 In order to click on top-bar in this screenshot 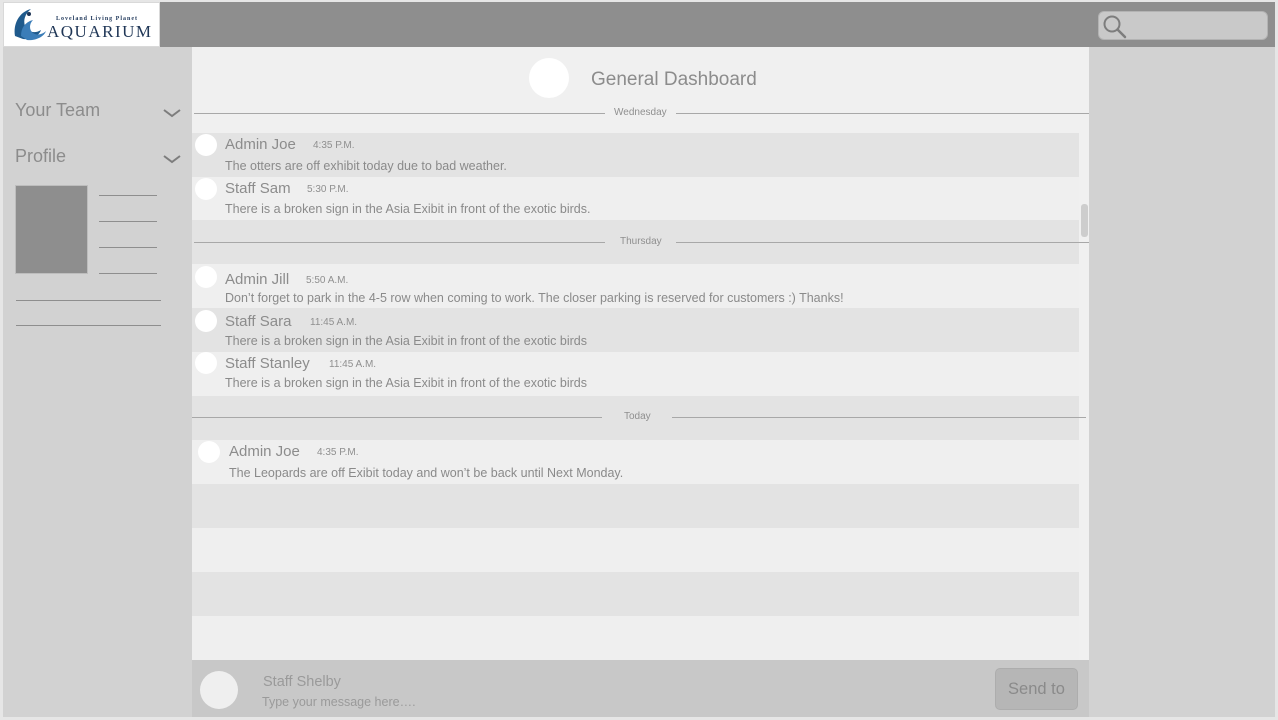, I will do `click(639, 24)`.